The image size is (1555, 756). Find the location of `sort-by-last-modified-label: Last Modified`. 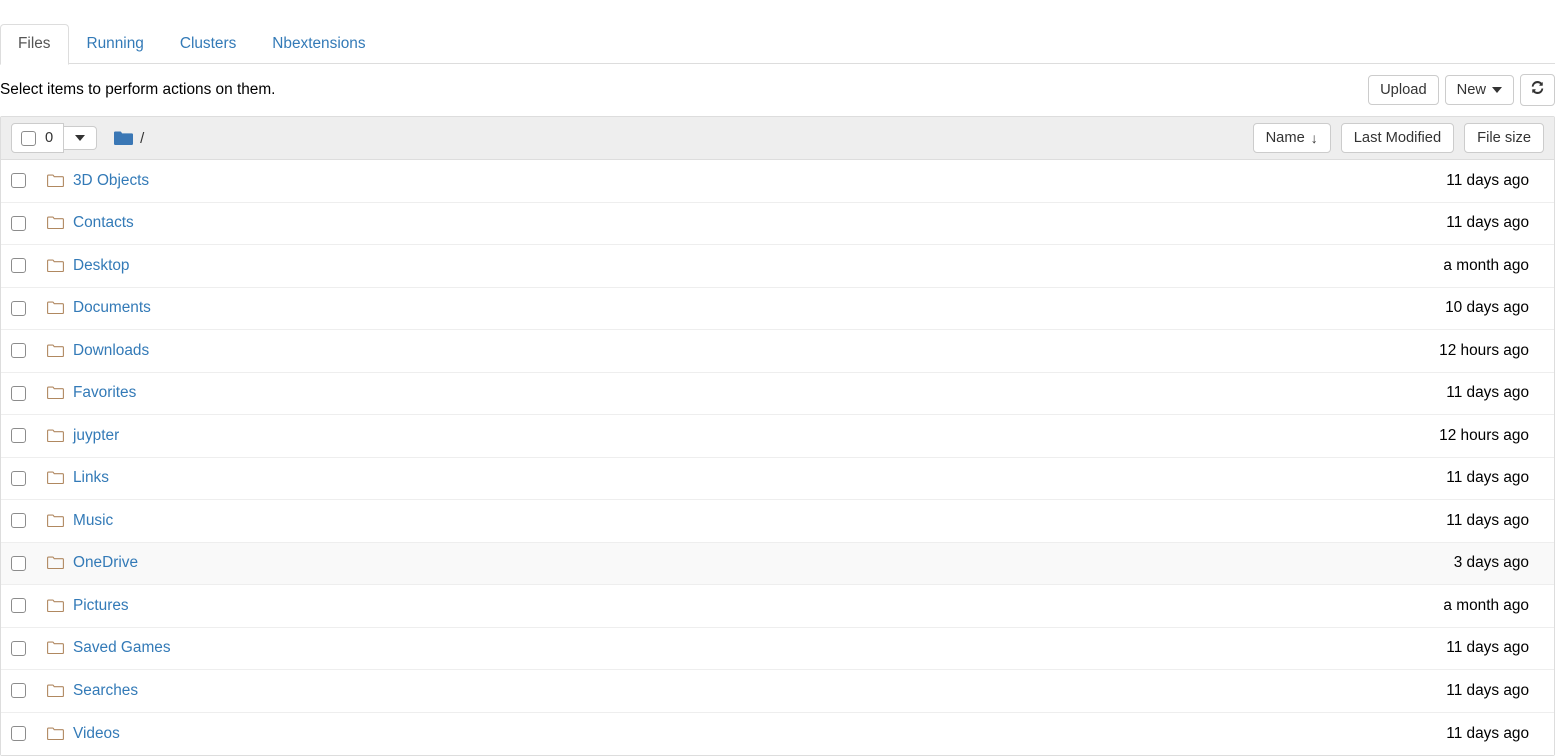

sort-by-last-modified-label: Last Modified is located at coordinates (1397, 138).